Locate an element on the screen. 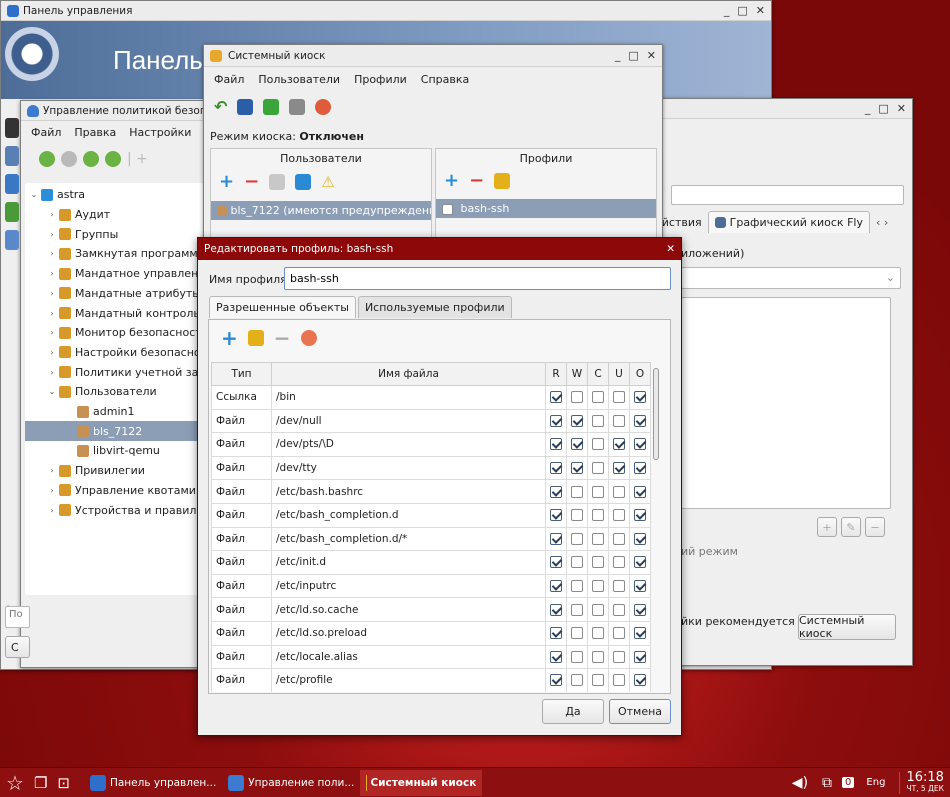 The height and width of the screenshot is (797, 950). tree-item: › Настройки безопасност is located at coordinates (123, 353).